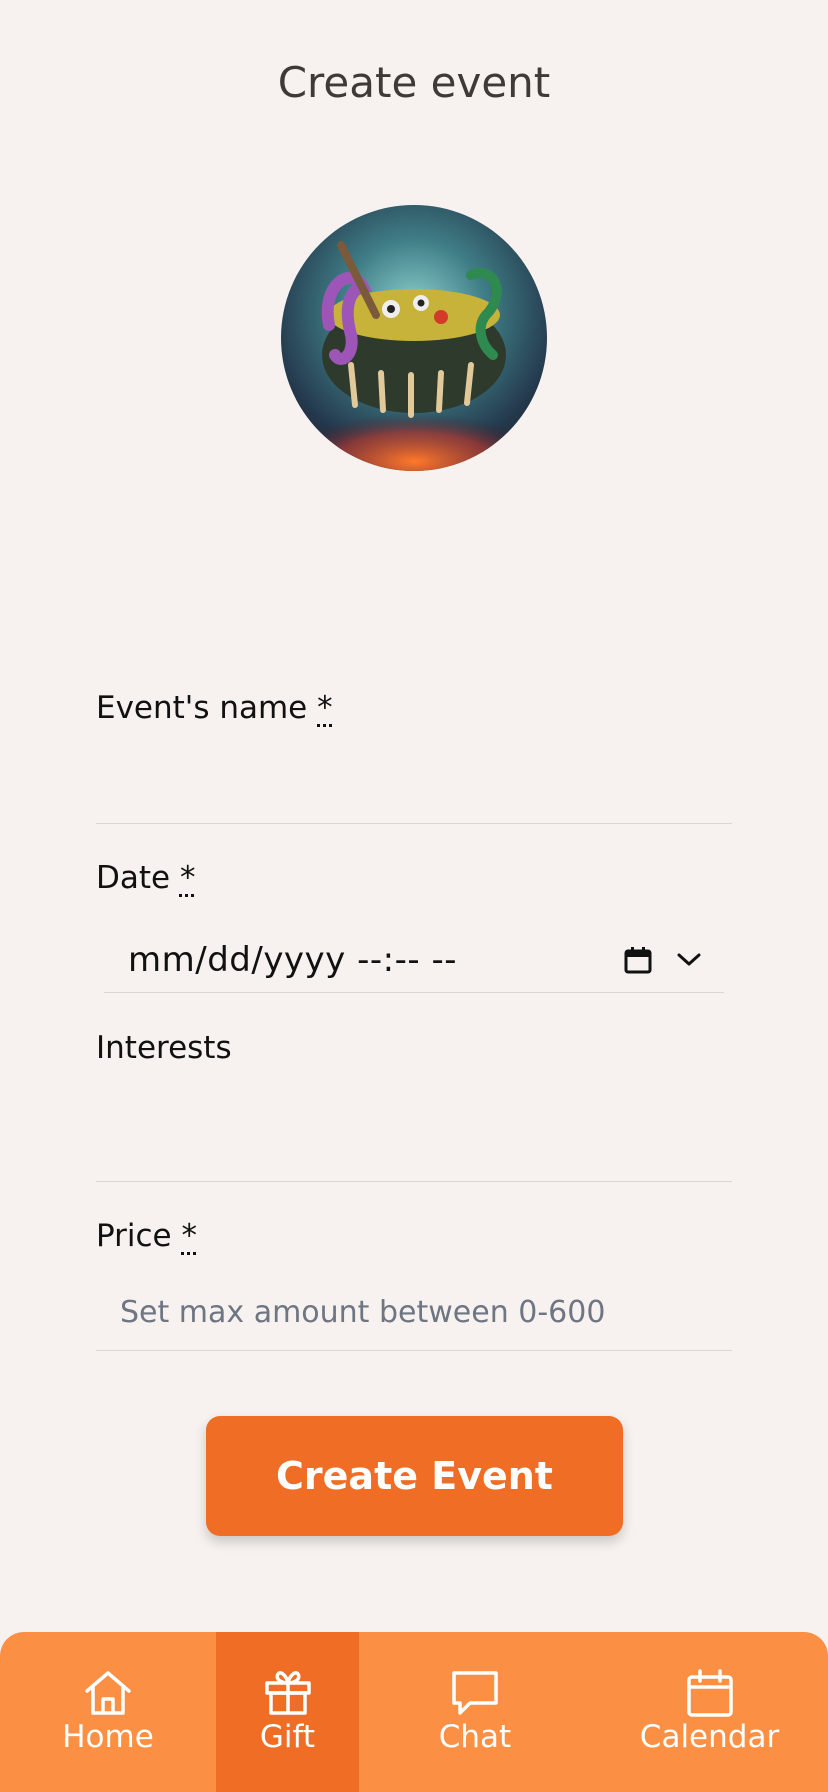  What do you see at coordinates (414, 1312) in the screenshot?
I see `price-input` at bounding box center [414, 1312].